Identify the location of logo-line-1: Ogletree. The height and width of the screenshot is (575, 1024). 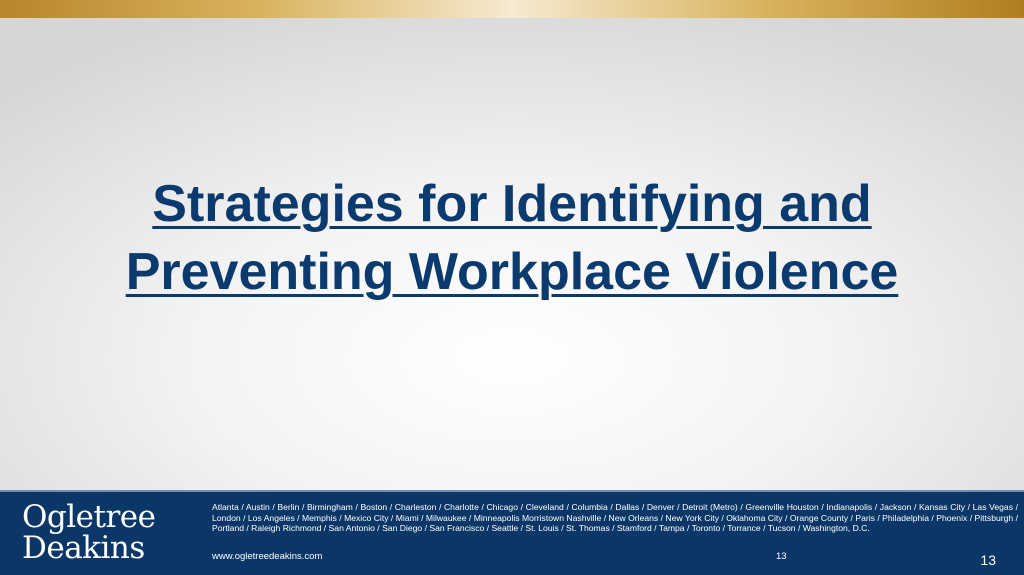
(89, 517).